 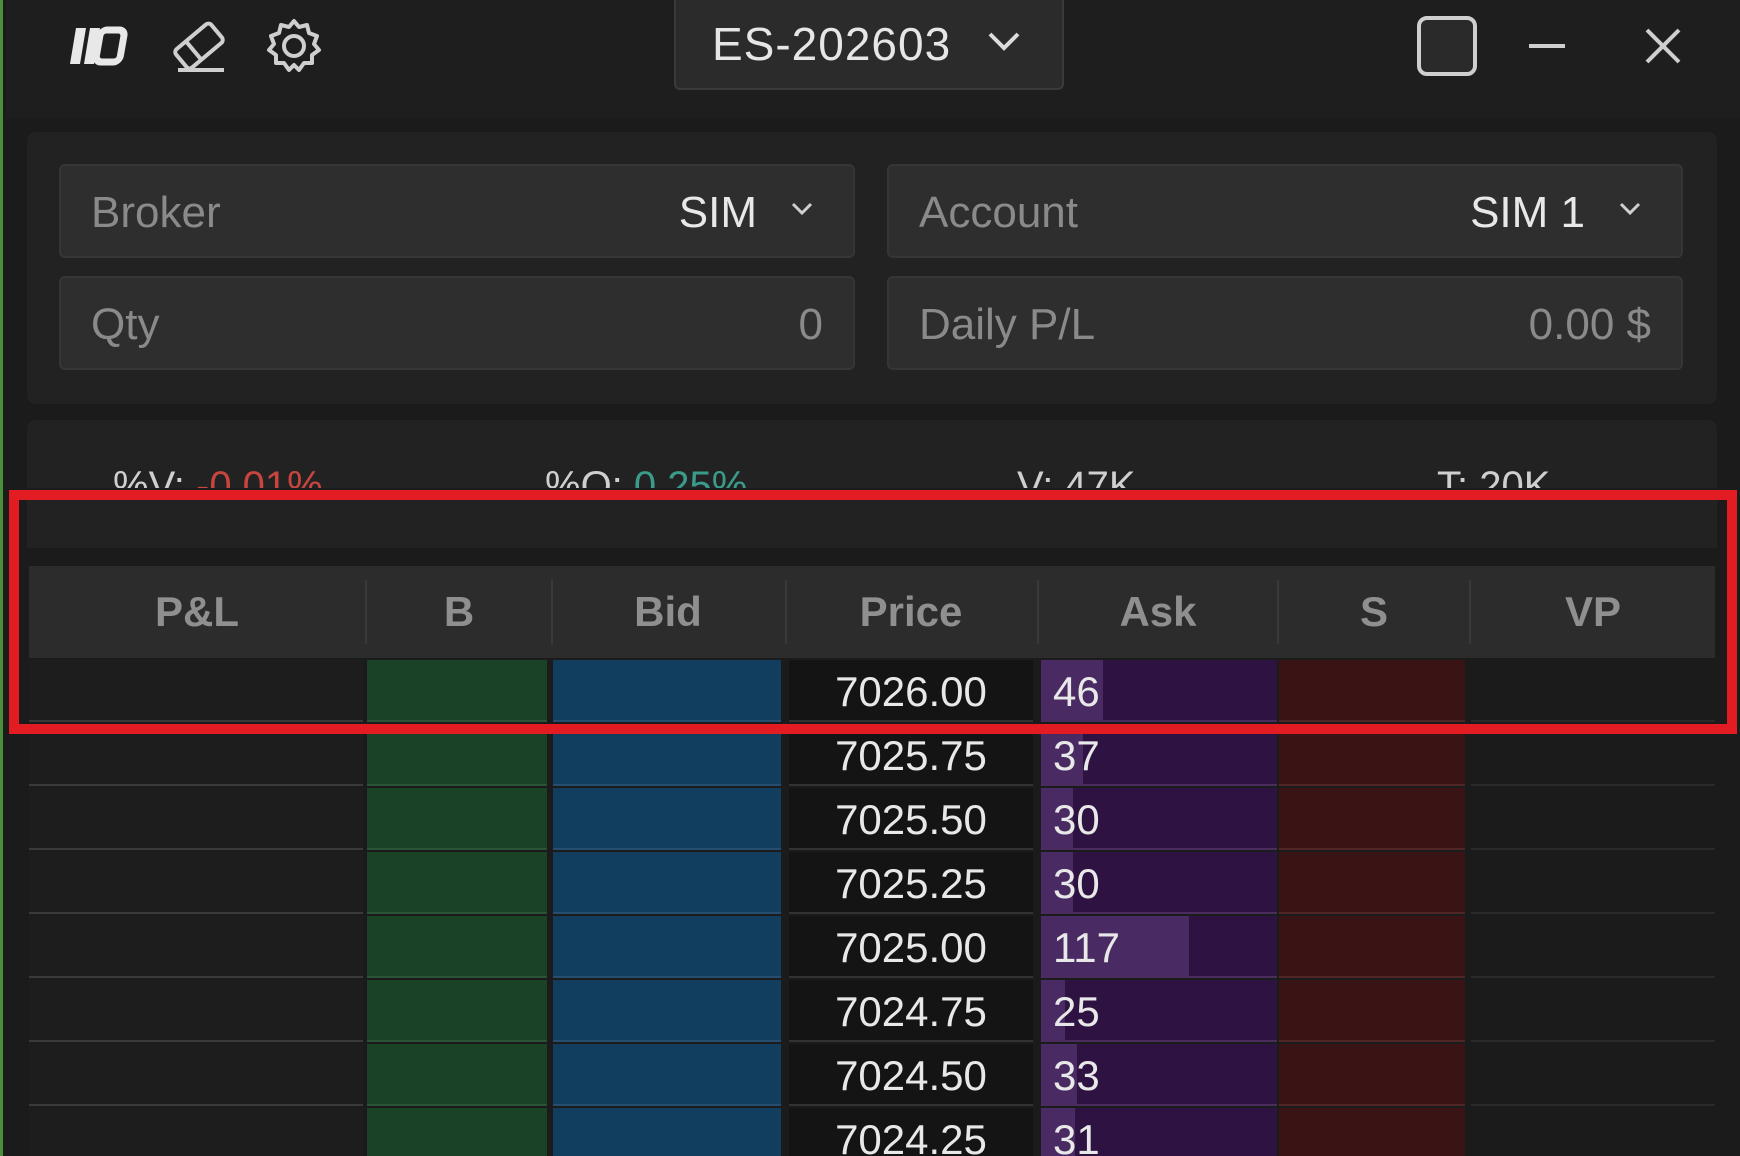 What do you see at coordinates (1159, 947) in the screenshot?
I see `ask-cell: 117` at bounding box center [1159, 947].